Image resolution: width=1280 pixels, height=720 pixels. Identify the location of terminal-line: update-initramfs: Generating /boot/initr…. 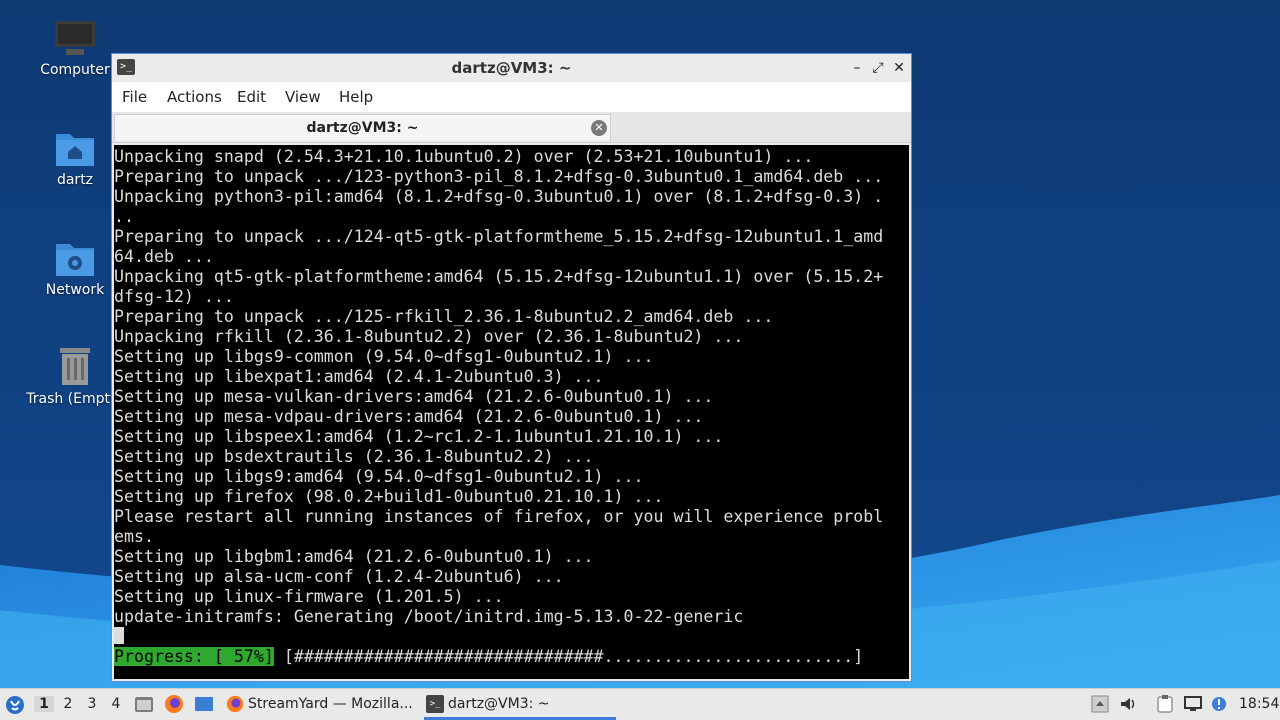
(429, 616).